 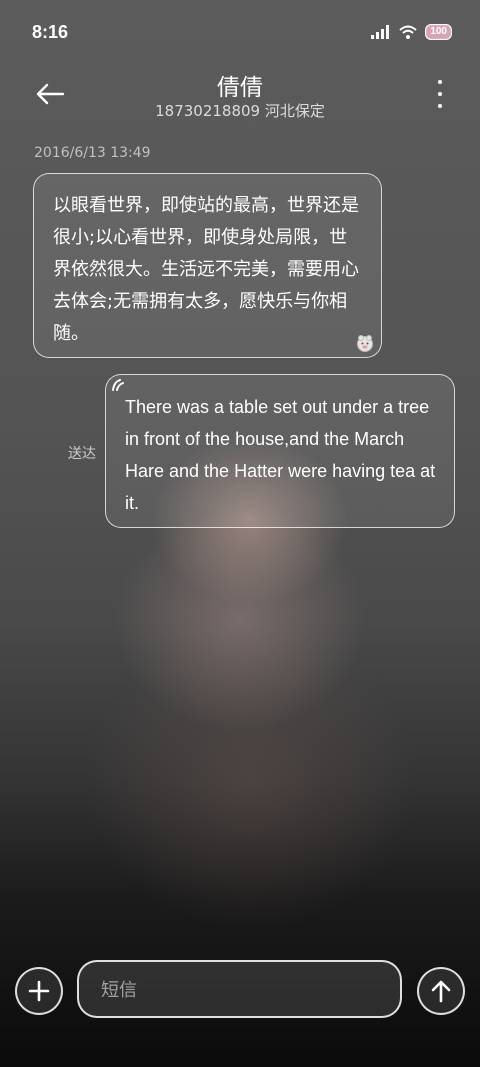 I want to click on battery-icon: 100, so click(x=438, y=32).